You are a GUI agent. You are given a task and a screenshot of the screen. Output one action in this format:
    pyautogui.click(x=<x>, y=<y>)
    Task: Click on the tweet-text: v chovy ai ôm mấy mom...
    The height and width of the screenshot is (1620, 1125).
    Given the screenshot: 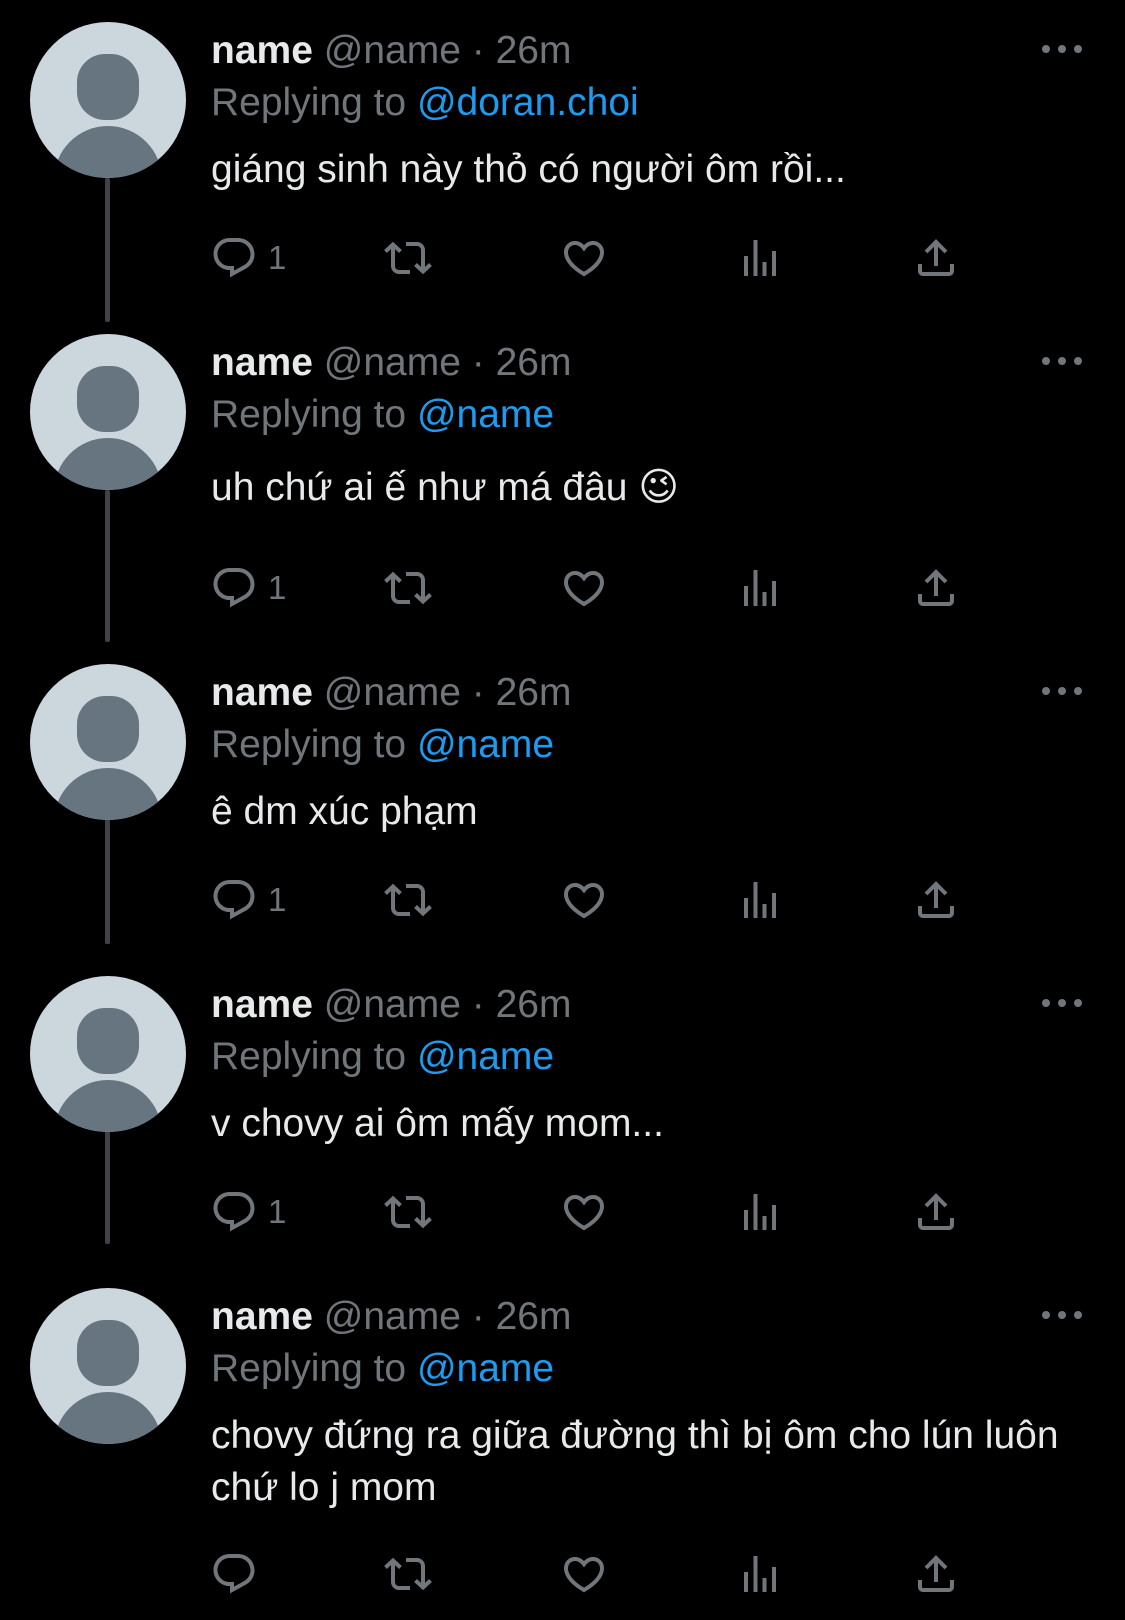 What is the action you would take?
    pyautogui.click(x=437, y=1123)
    